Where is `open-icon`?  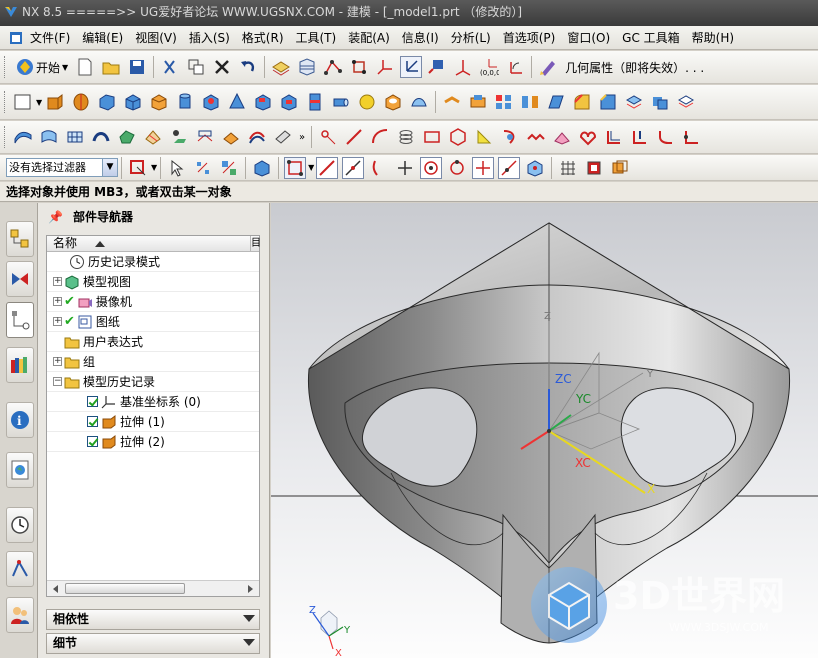 open-icon is located at coordinates (111, 67).